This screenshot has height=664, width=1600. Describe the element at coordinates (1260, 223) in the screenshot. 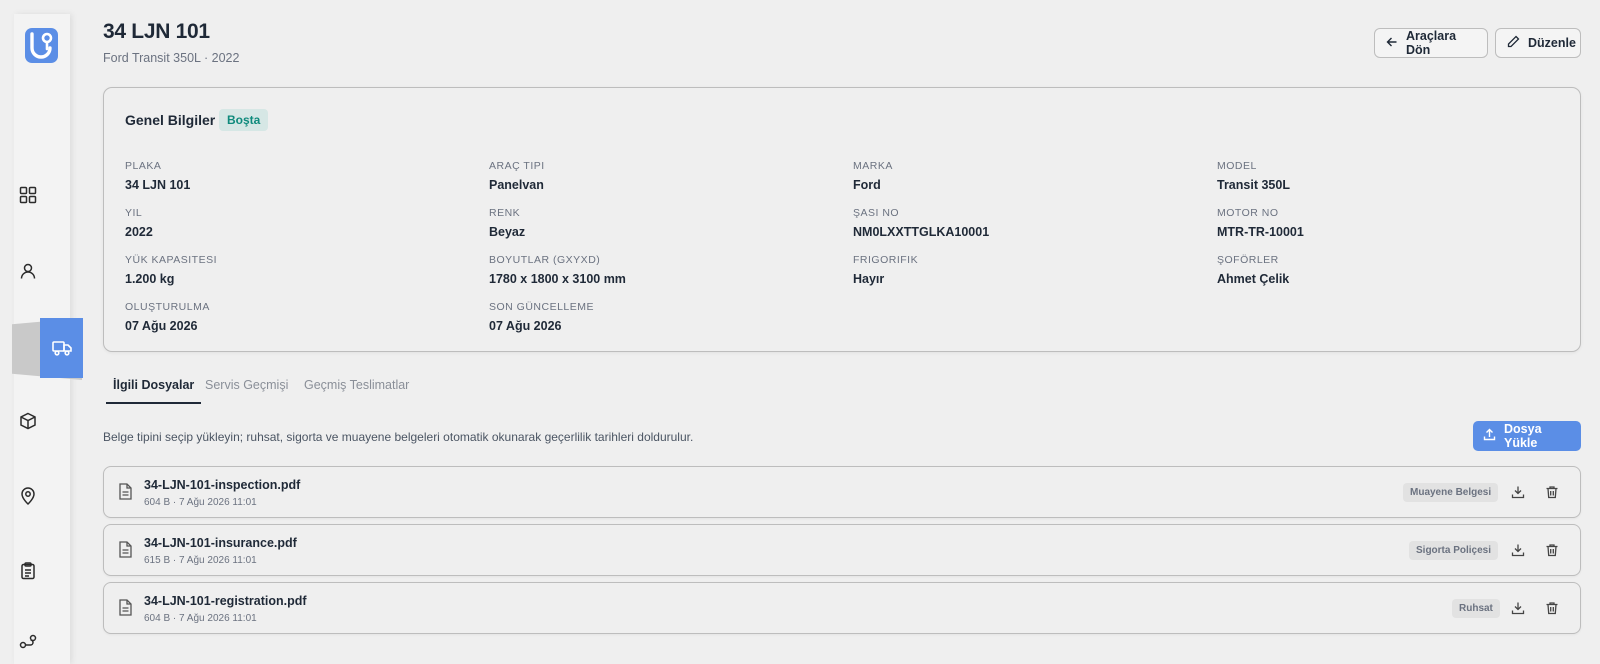

I see `field-engine-no: MOTOR NO MTR-TR-10001` at that location.